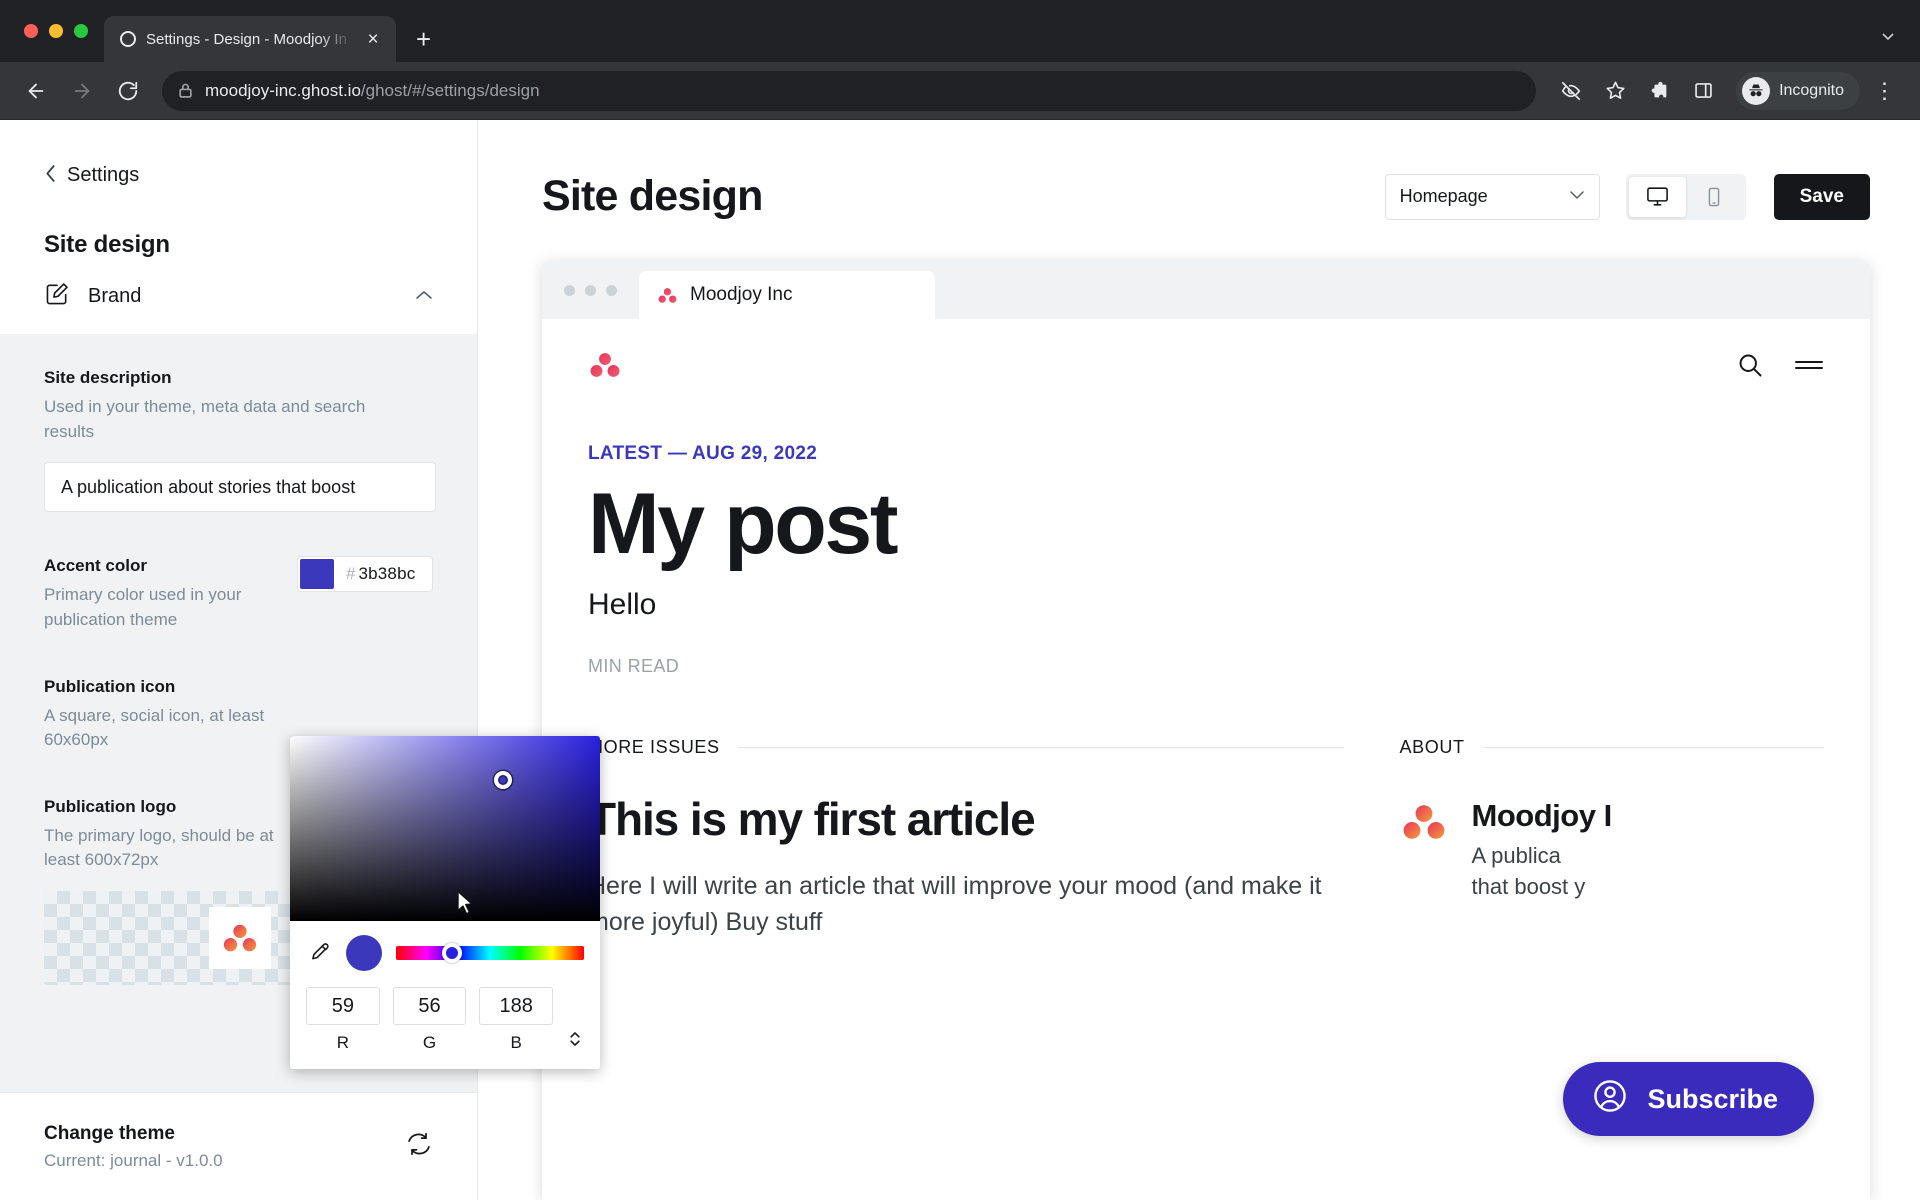  I want to click on about-logo-icon, so click(1424, 824).